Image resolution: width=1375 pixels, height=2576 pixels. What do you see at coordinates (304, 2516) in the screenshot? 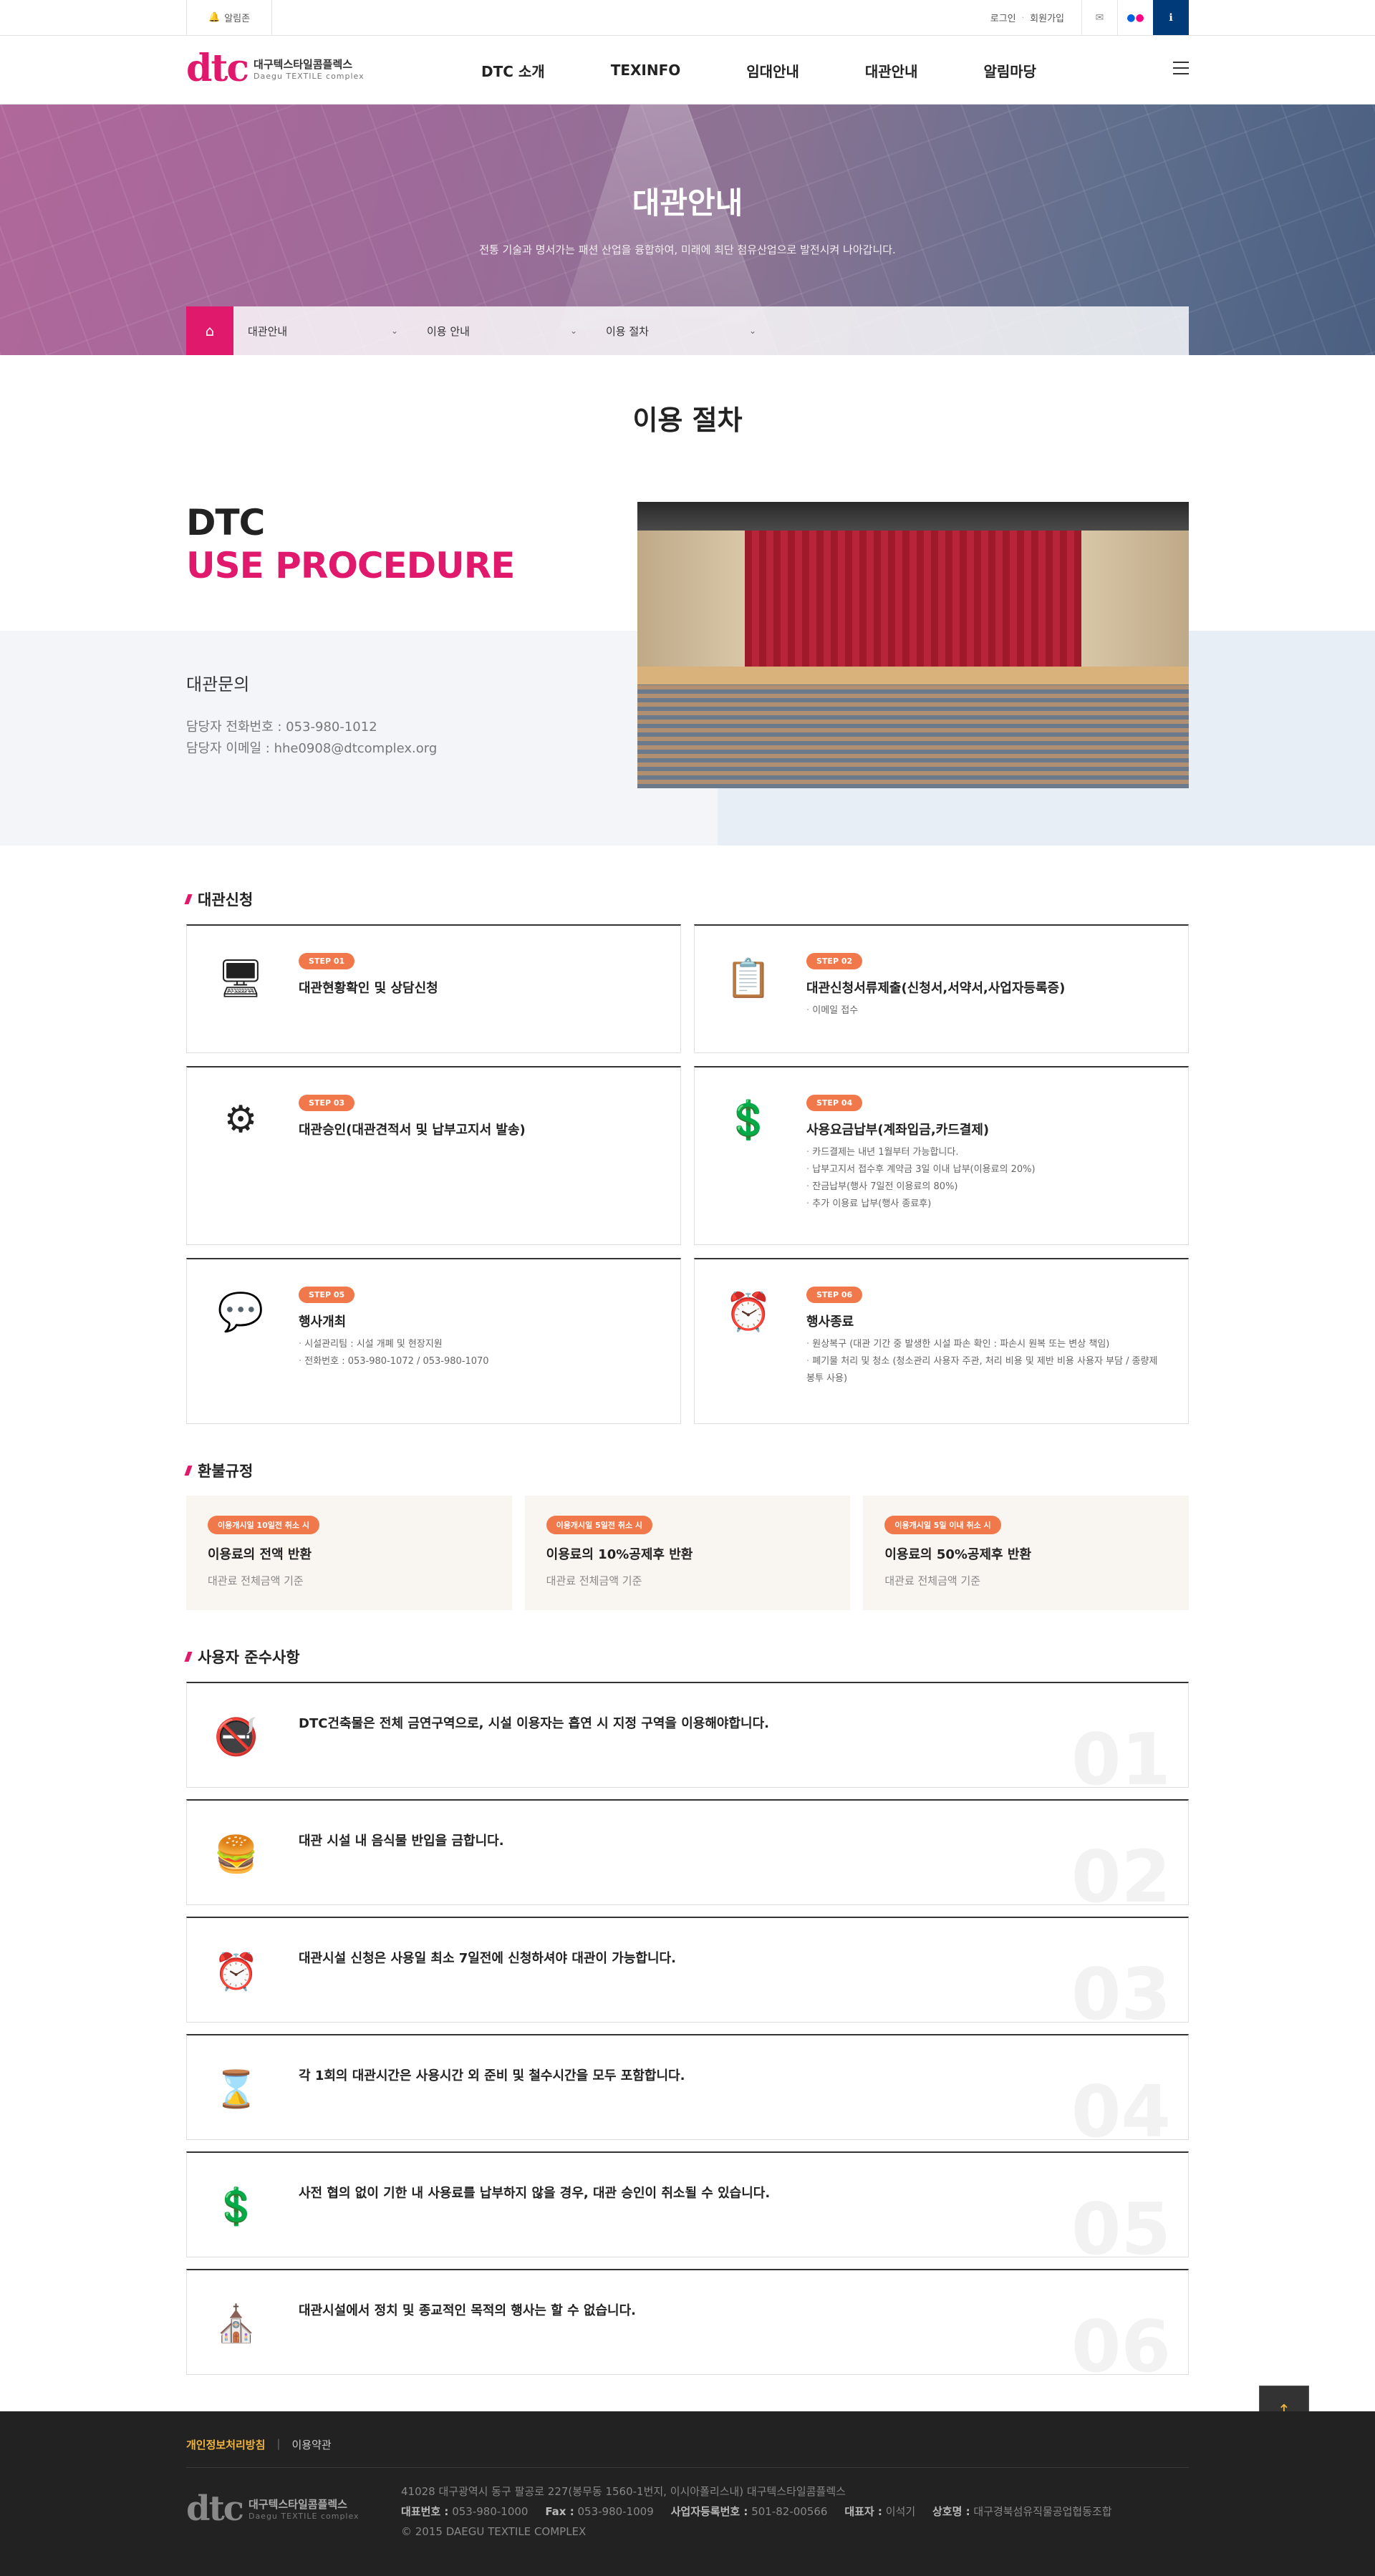
I see `footer-logo-english: Daegu TEXTILE complex` at bounding box center [304, 2516].